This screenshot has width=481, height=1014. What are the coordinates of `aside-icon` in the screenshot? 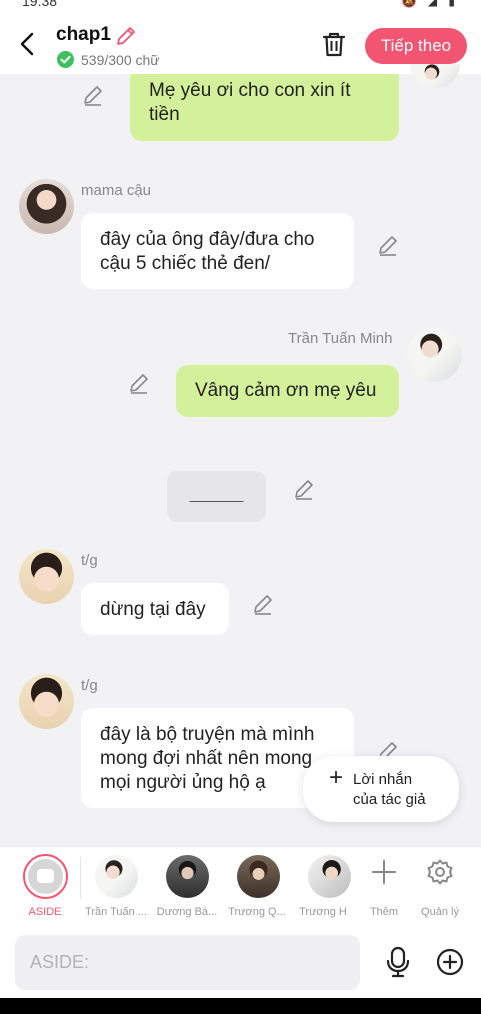 It's located at (45, 876).